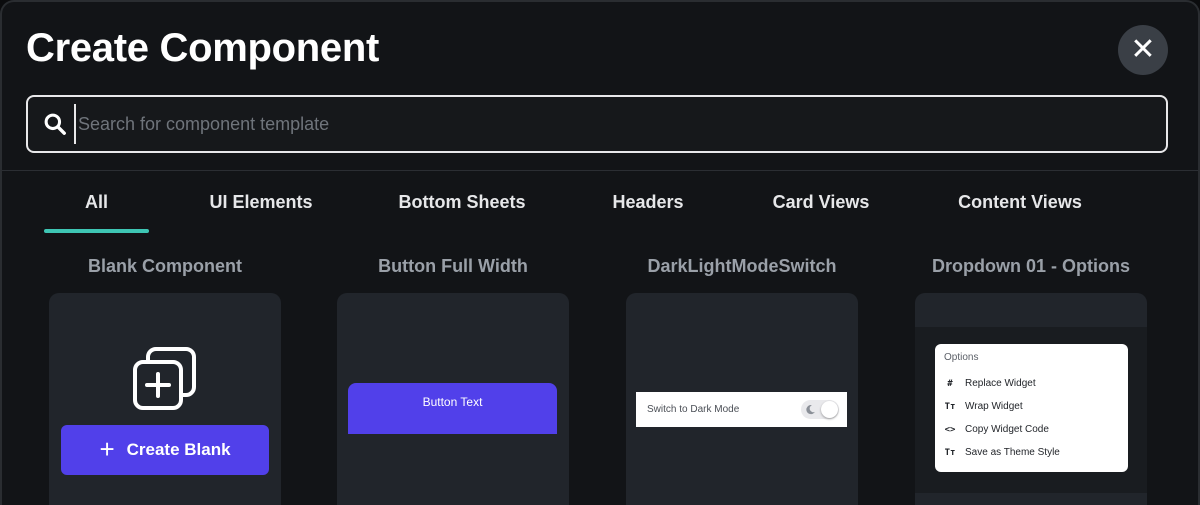 This screenshot has height=505, width=1200. Describe the element at coordinates (107, 448) in the screenshot. I see `plus-icon: +` at that location.